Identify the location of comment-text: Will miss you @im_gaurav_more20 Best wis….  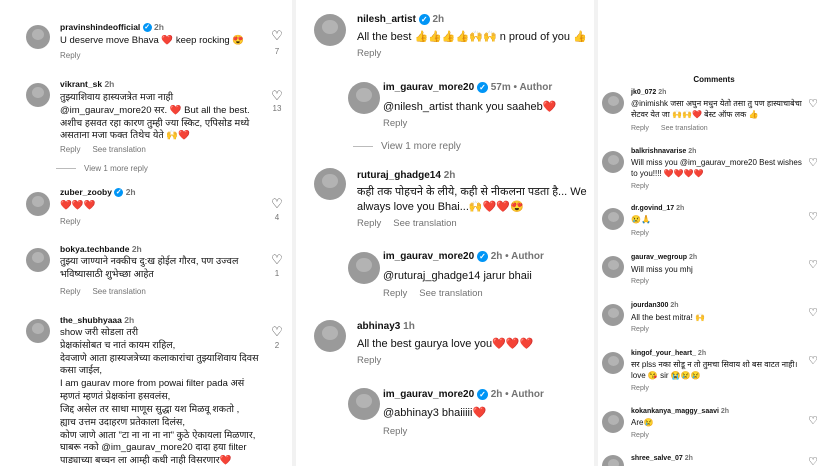
(716, 168).